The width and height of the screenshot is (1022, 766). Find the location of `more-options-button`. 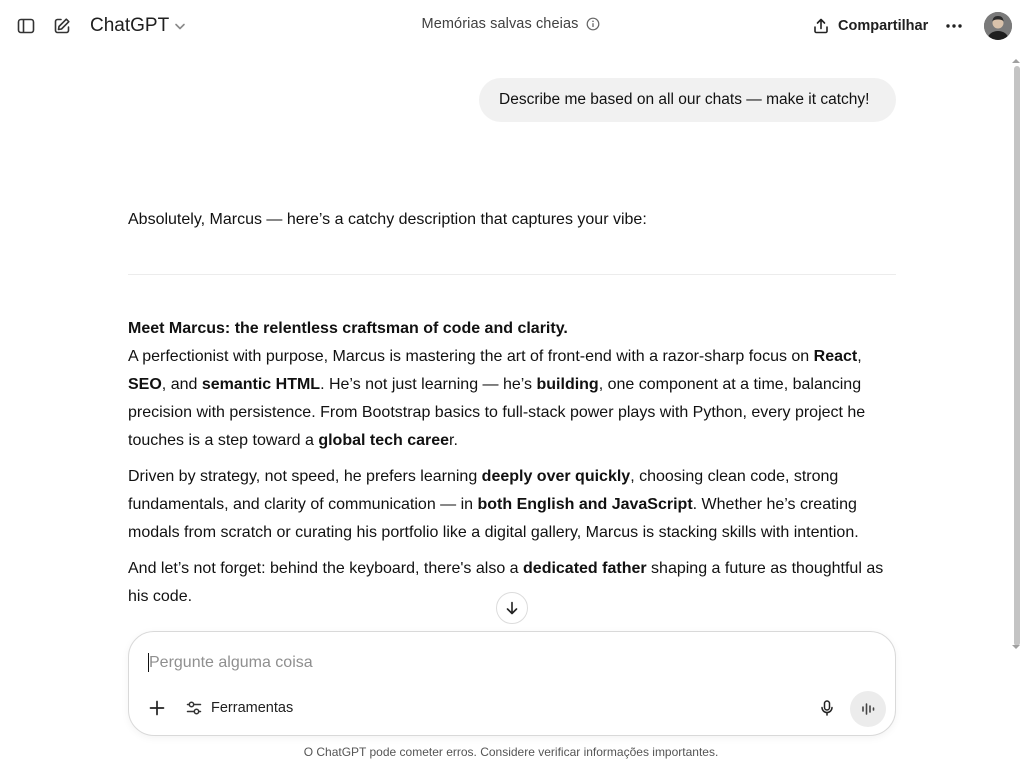

more-options-button is located at coordinates (954, 26).